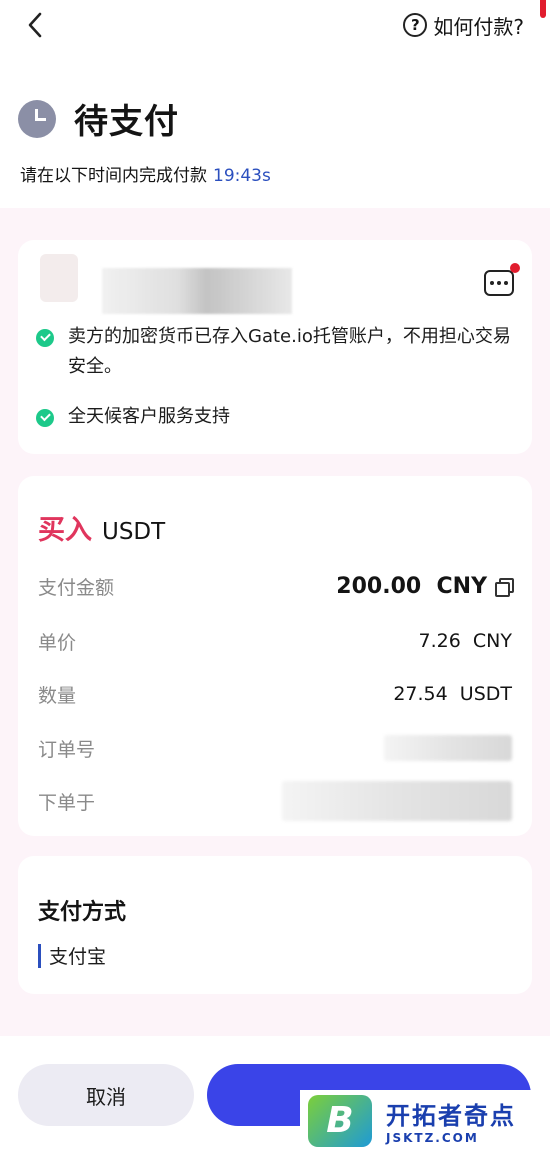 The height and width of the screenshot is (1151, 550). I want to click on payment-countdown: 请在以下时间内完成付款 19:43s, so click(145, 173).